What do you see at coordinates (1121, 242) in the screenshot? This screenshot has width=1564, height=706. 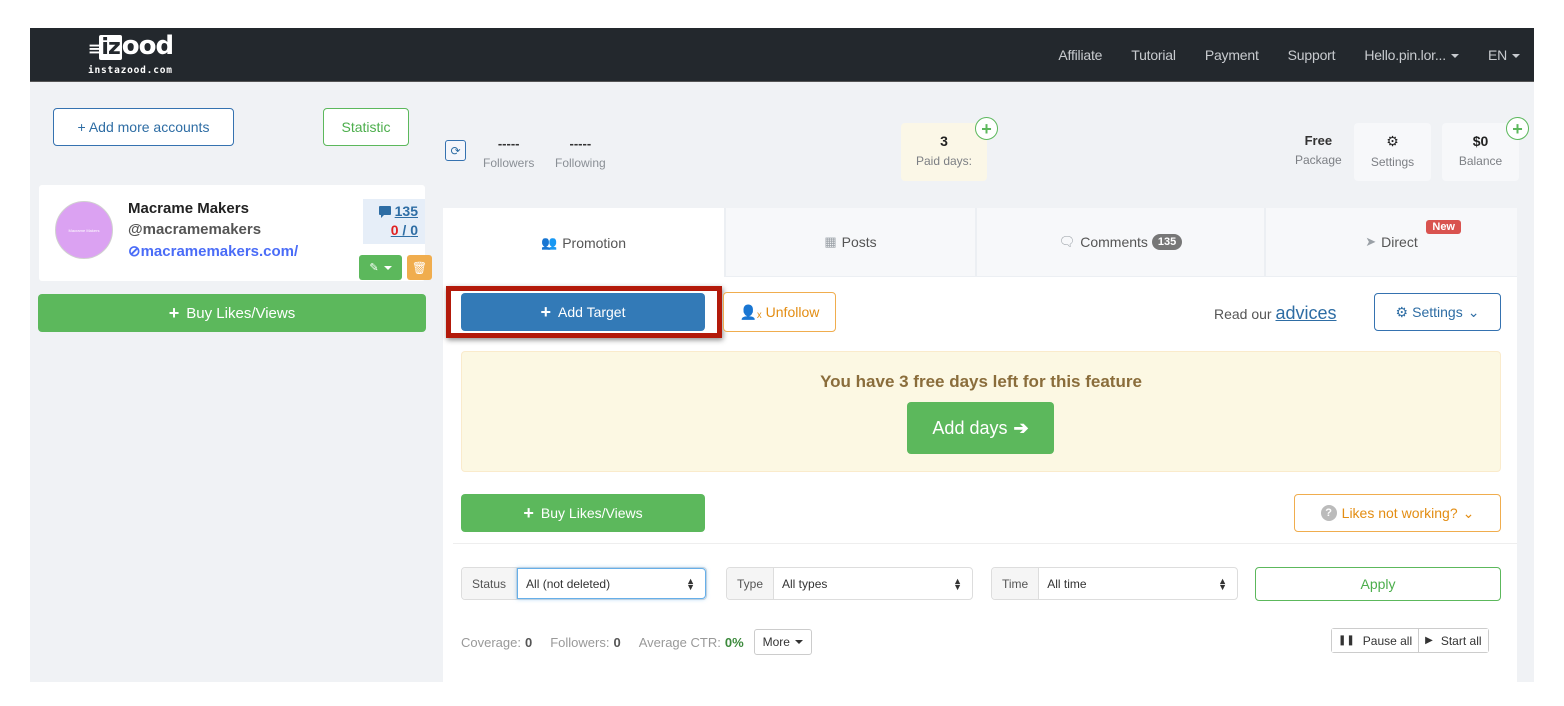 I see `tab-comments: 🗨 Comments 135` at bounding box center [1121, 242].